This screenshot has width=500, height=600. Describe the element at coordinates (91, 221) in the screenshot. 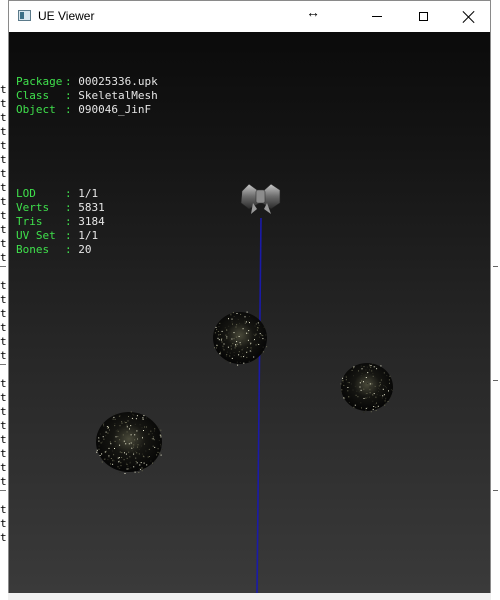

I see `info-value: 3184` at that location.